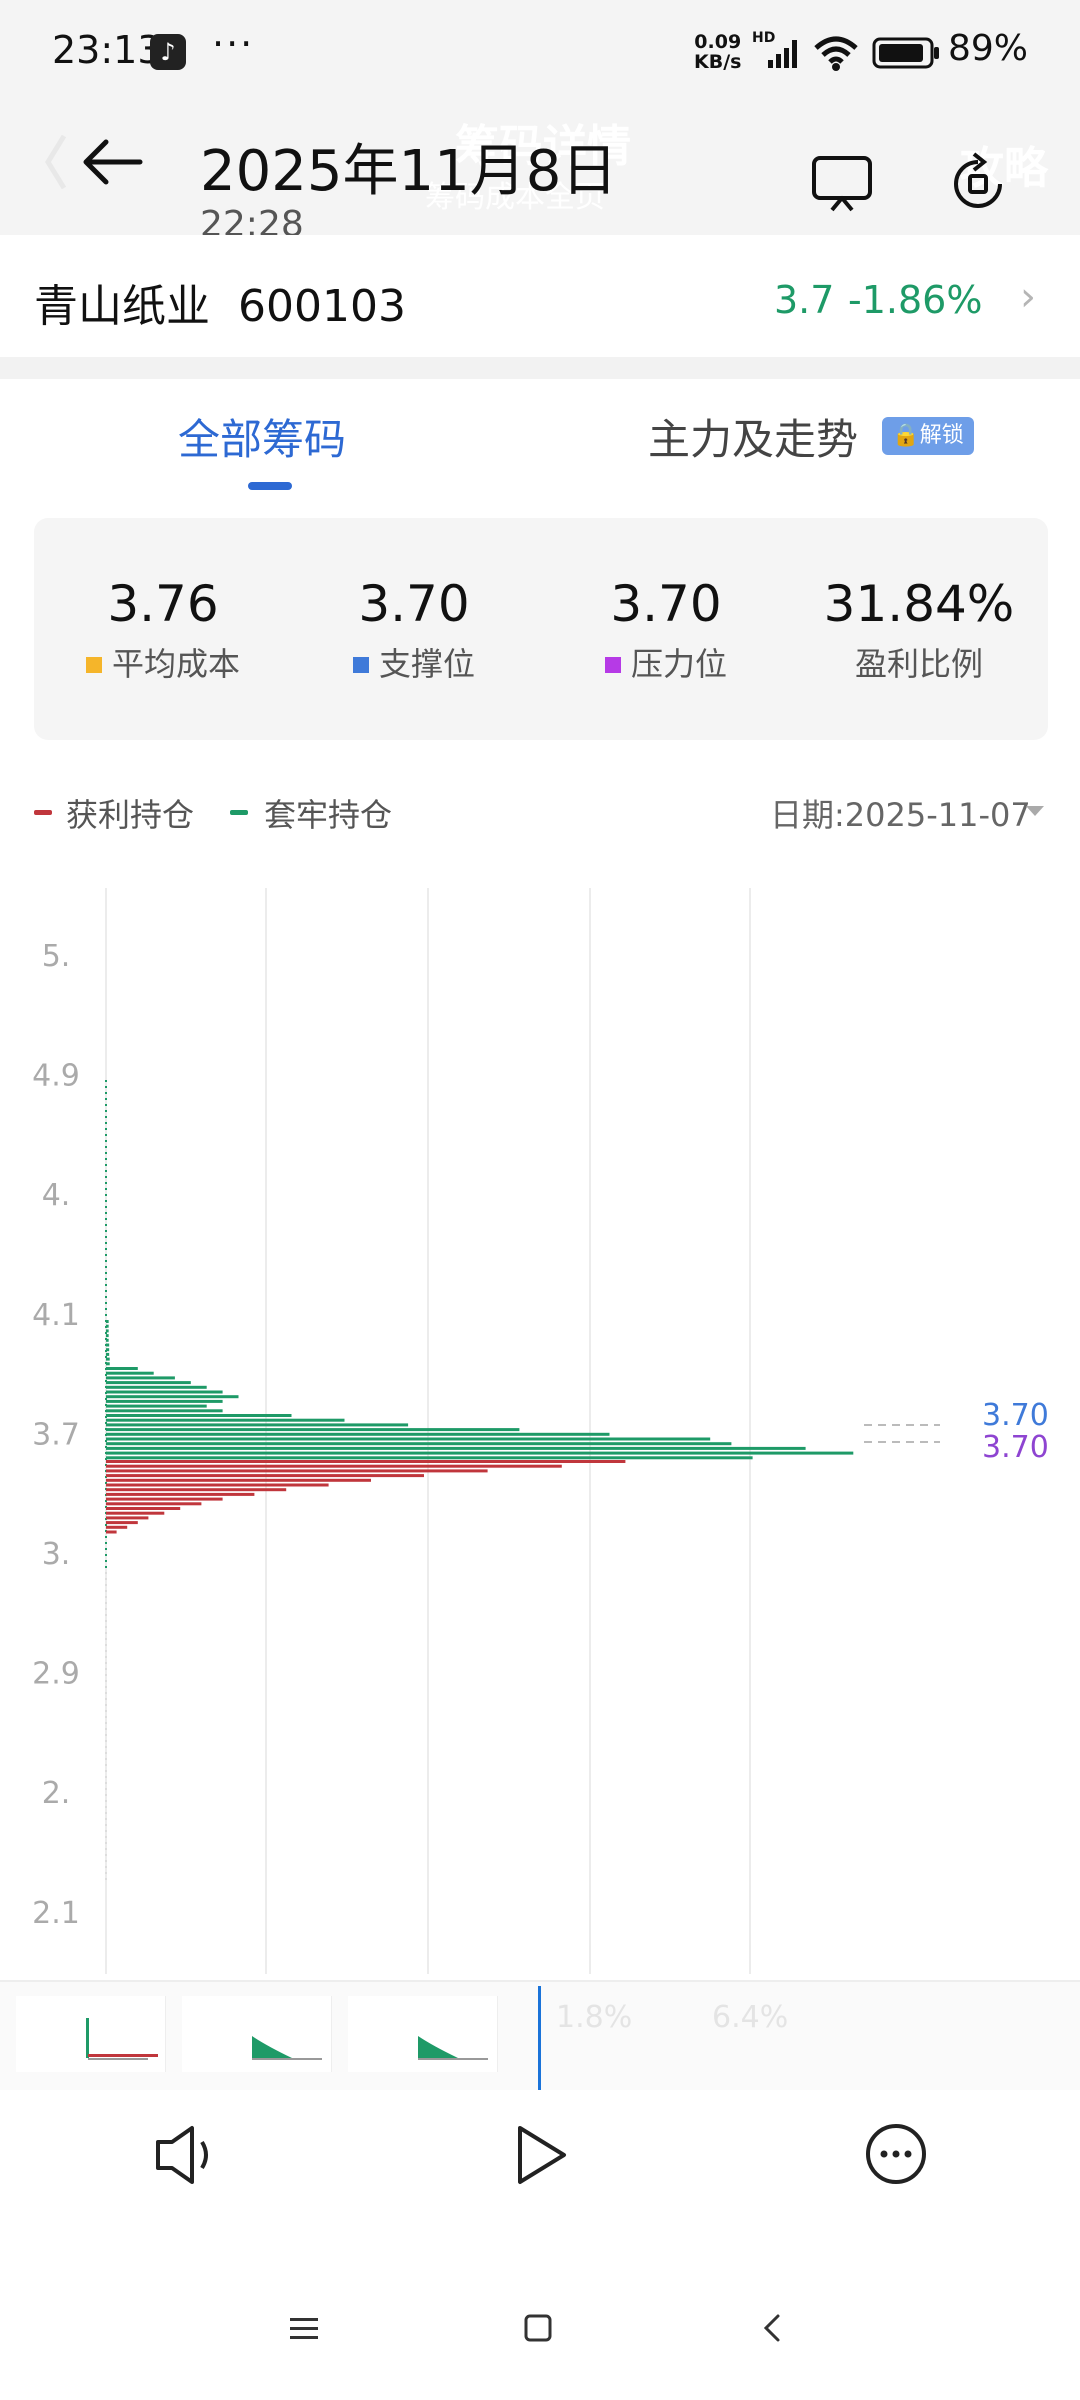  What do you see at coordinates (541, 2155) in the screenshot?
I see `play-icon` at bounding box center [541, 2155].